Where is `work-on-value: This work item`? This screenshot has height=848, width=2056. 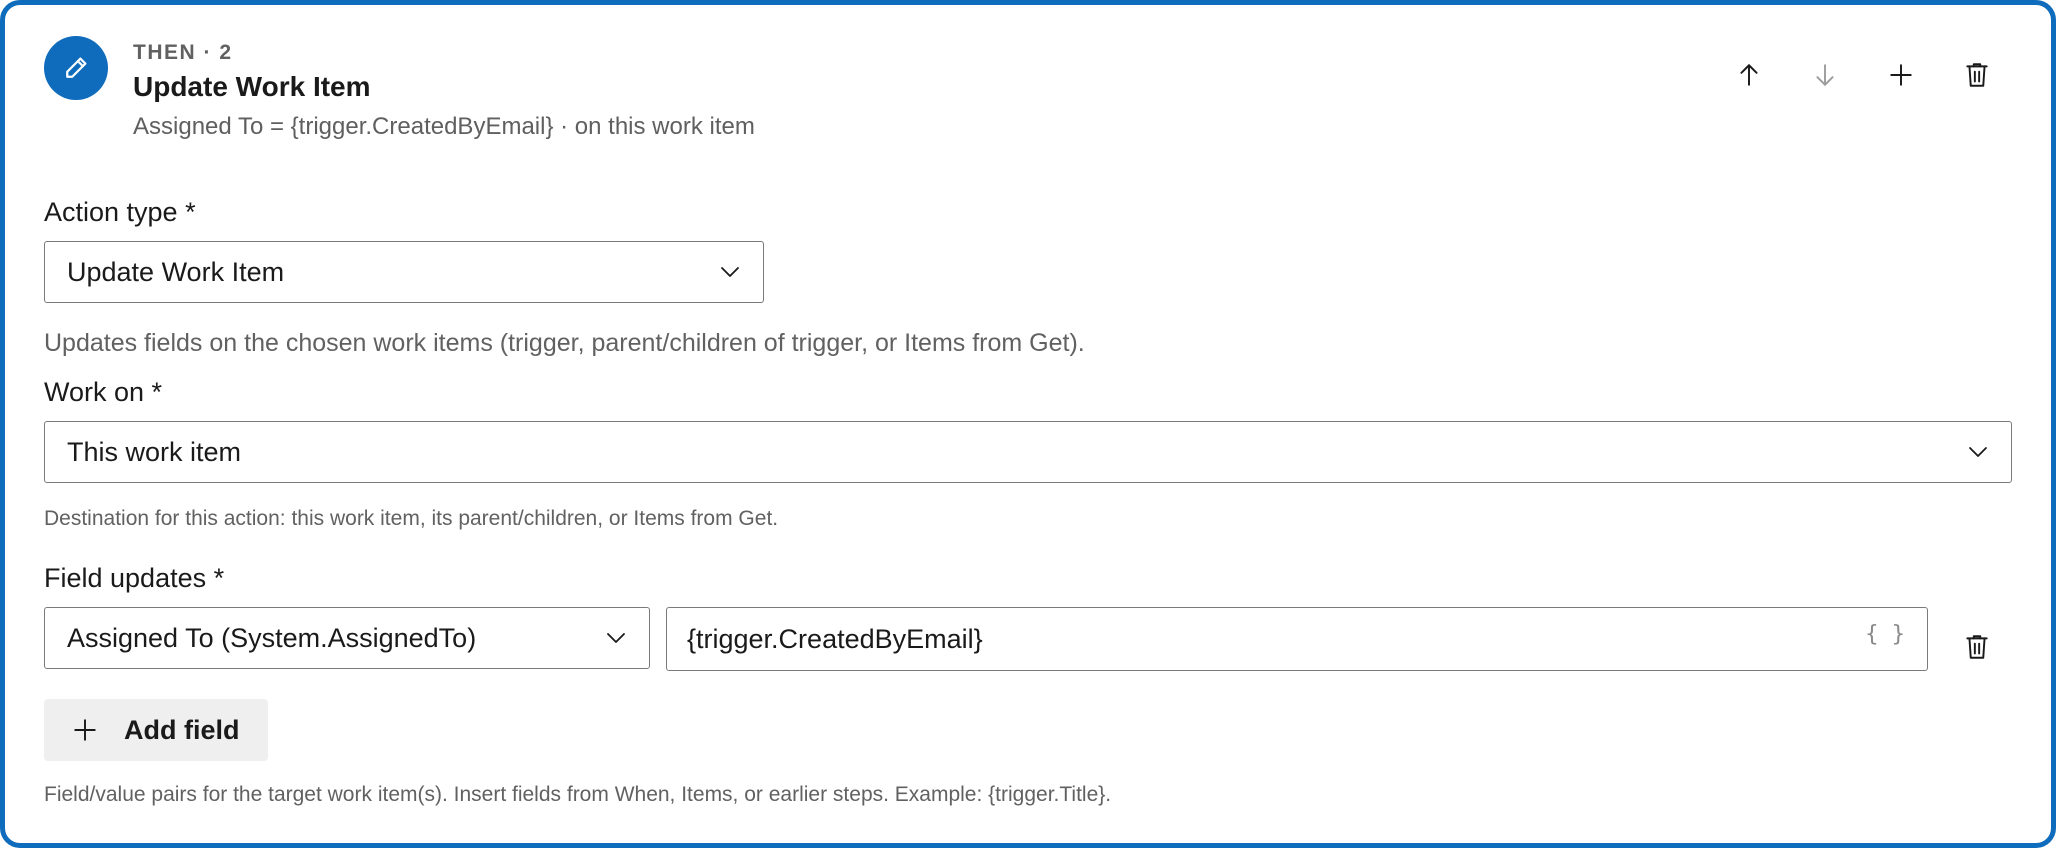
work-on-value: This work item is located at coordinates (154, 451).